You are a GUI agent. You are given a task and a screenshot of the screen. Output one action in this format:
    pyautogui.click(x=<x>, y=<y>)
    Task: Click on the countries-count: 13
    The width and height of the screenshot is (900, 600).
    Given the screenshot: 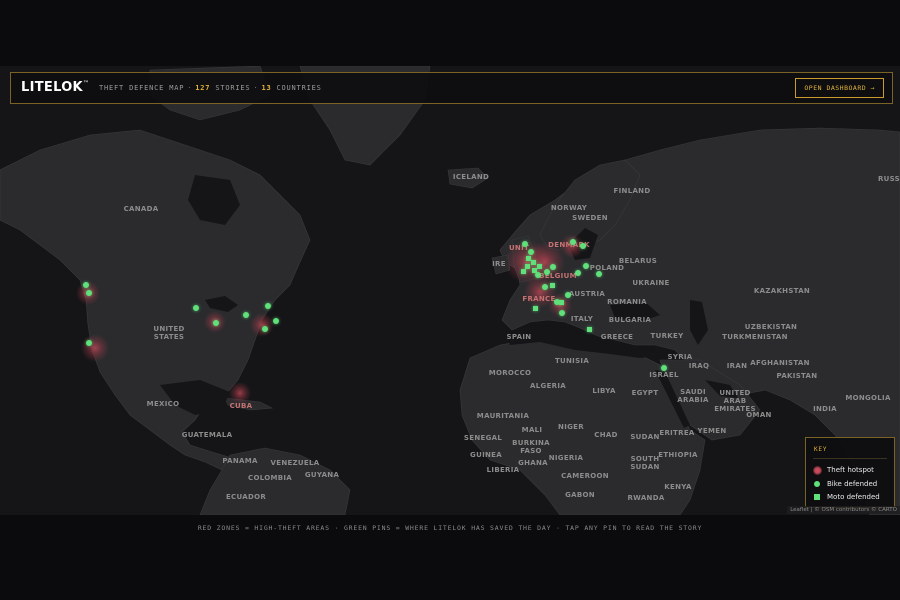 What is the action you would take?
    pyautogui.click(x=266, y=88)
    